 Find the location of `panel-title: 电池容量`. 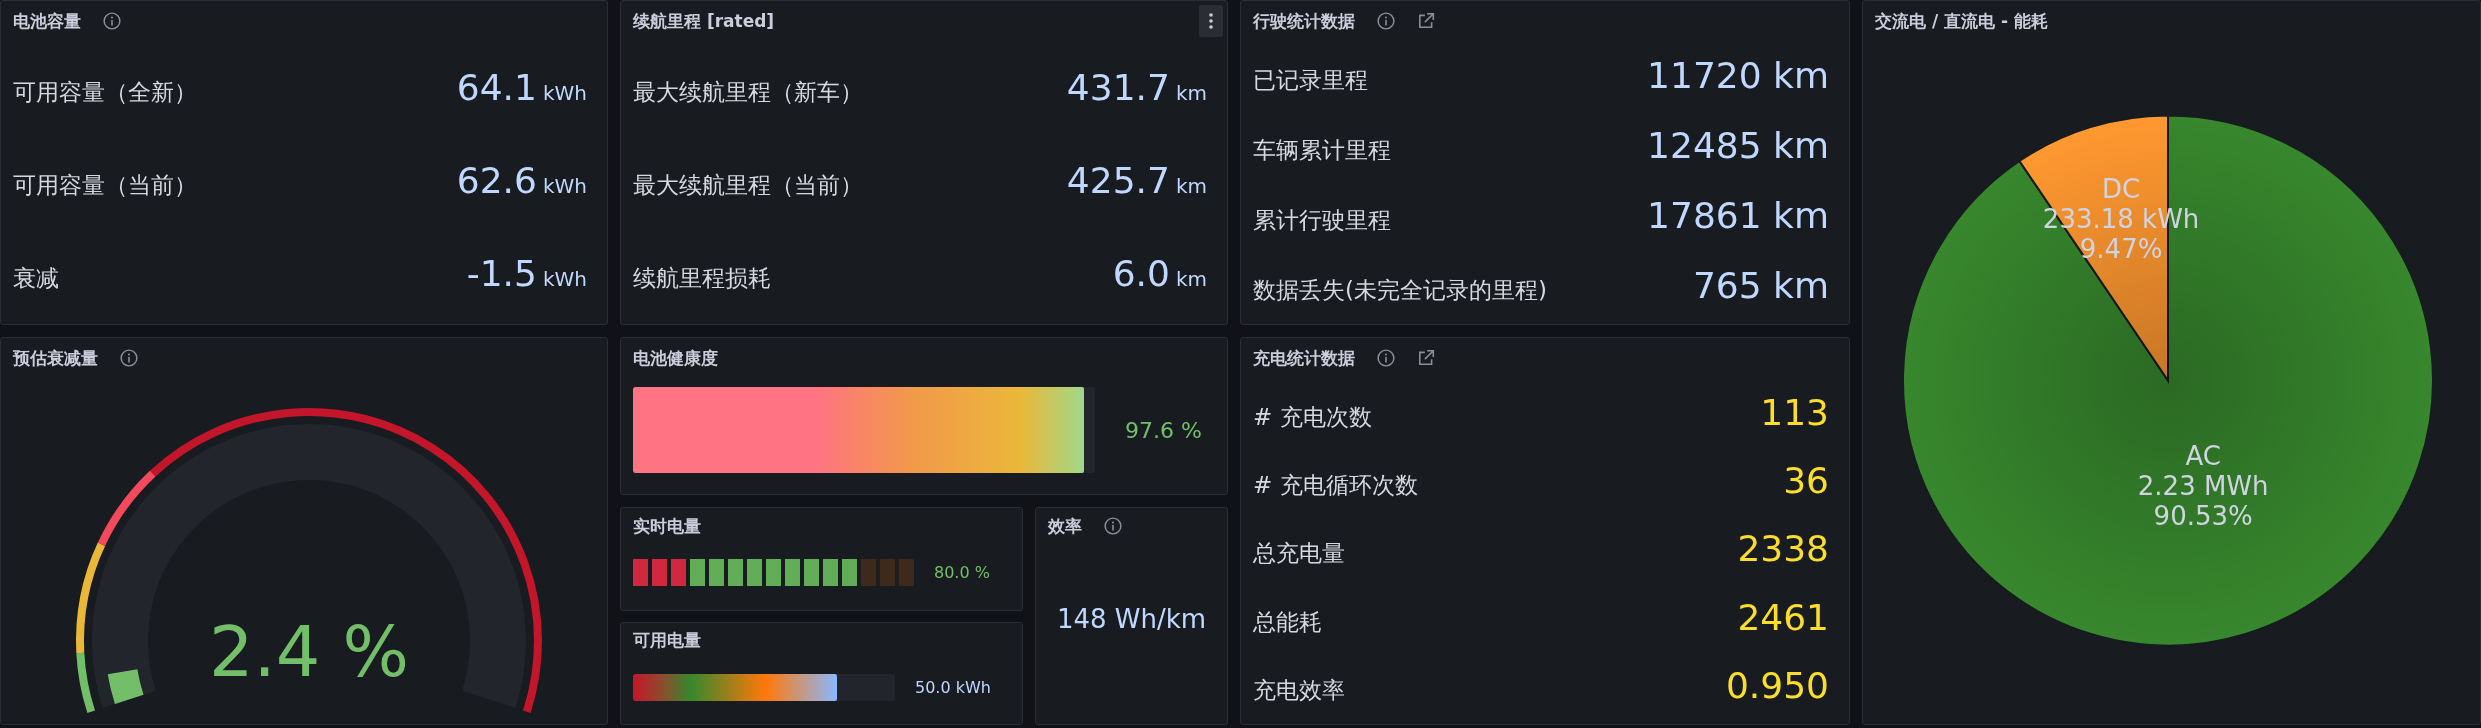

panel-title: 电池容量 is located at coordinates (47, 21).